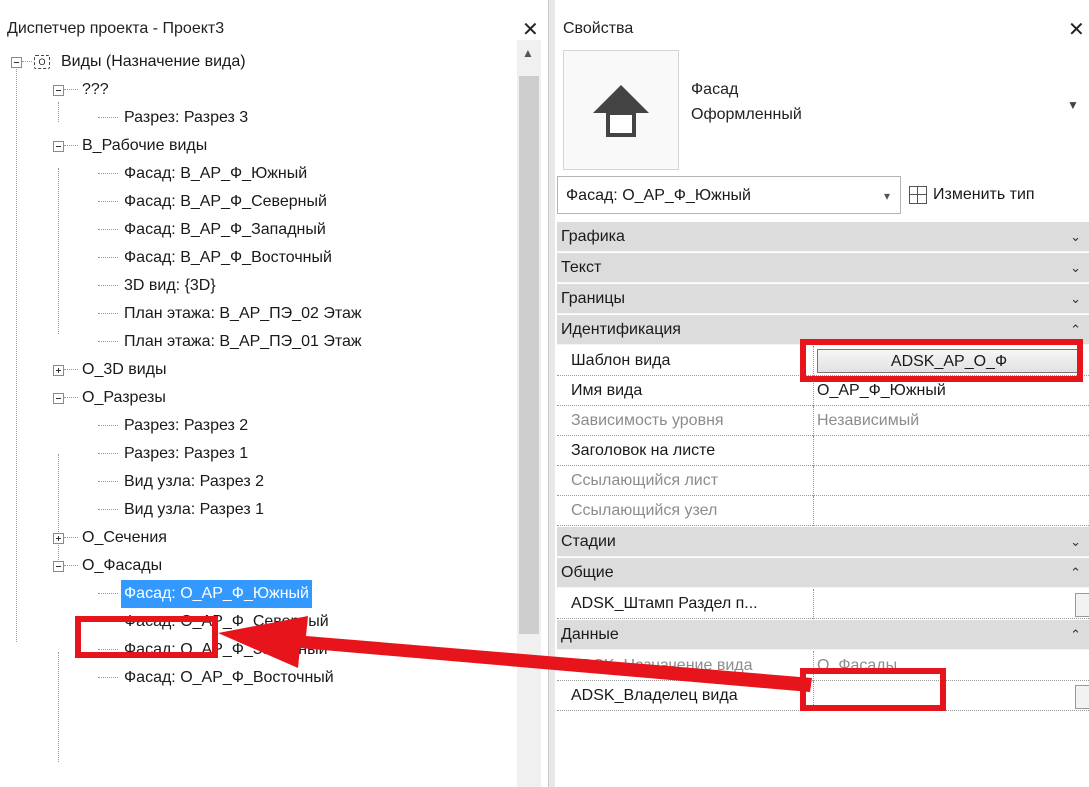 The image size is (1089, 787). I want to click on highlight-view-template, so click(941, 360).